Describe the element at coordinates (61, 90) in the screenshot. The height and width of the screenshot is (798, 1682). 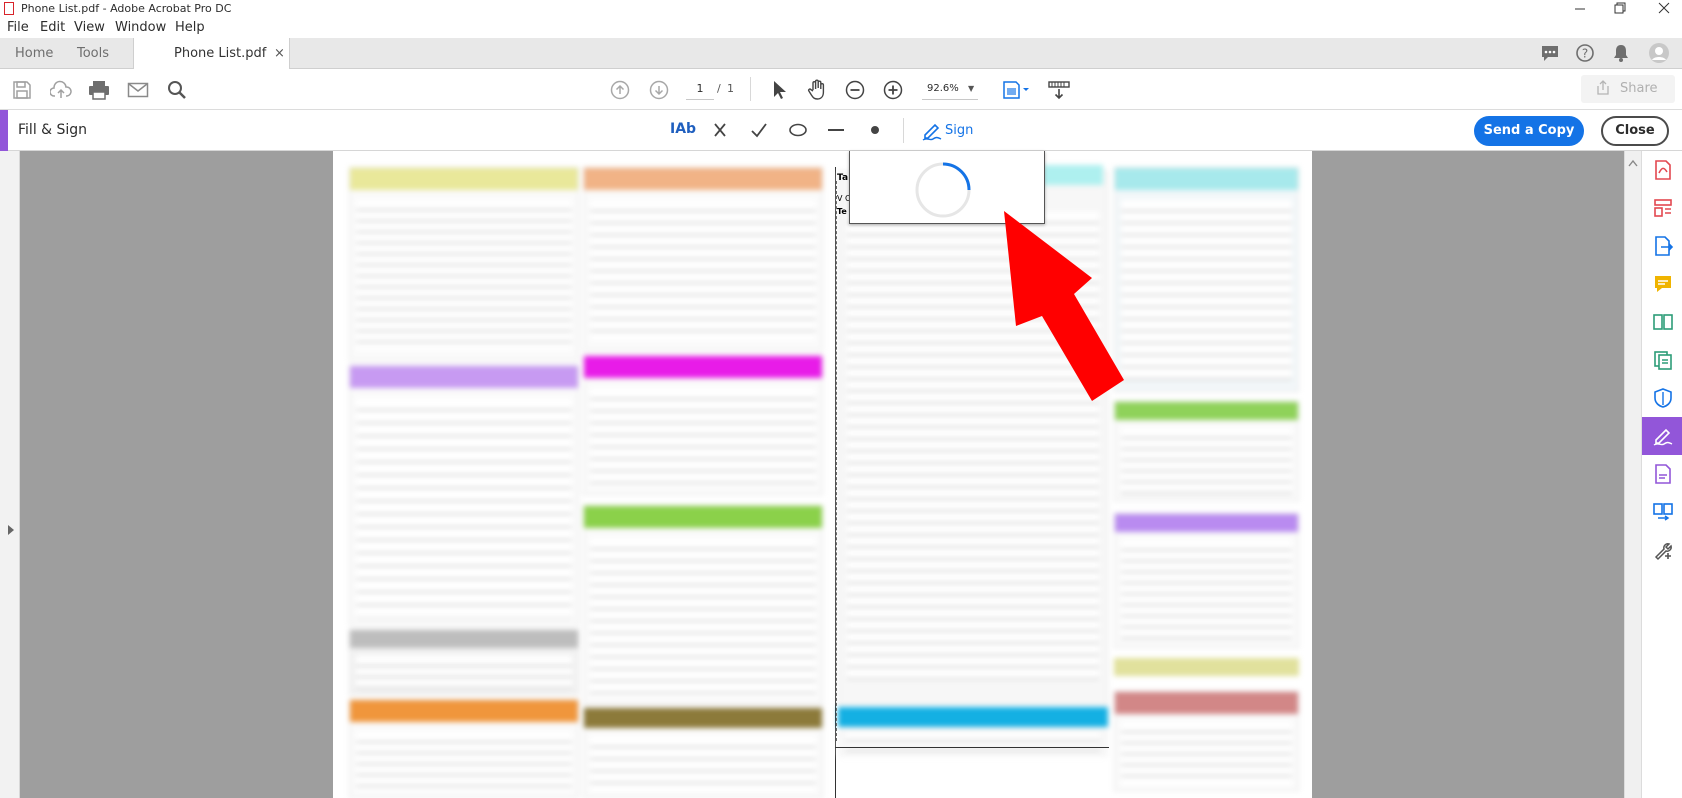
I see `upload-icon` at that location.